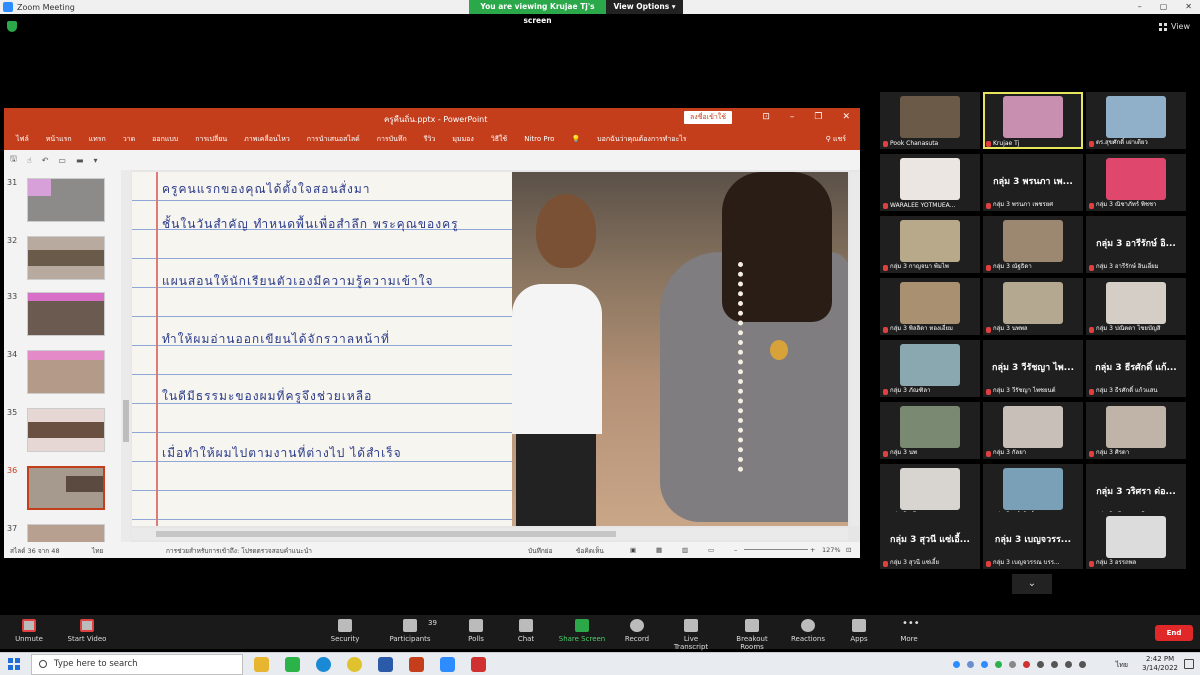 This screenshot has height=675, width=1200. Describe the element at coordinates (80, 160) in the screenshot. I see `folder-icon: ▬` at that location.